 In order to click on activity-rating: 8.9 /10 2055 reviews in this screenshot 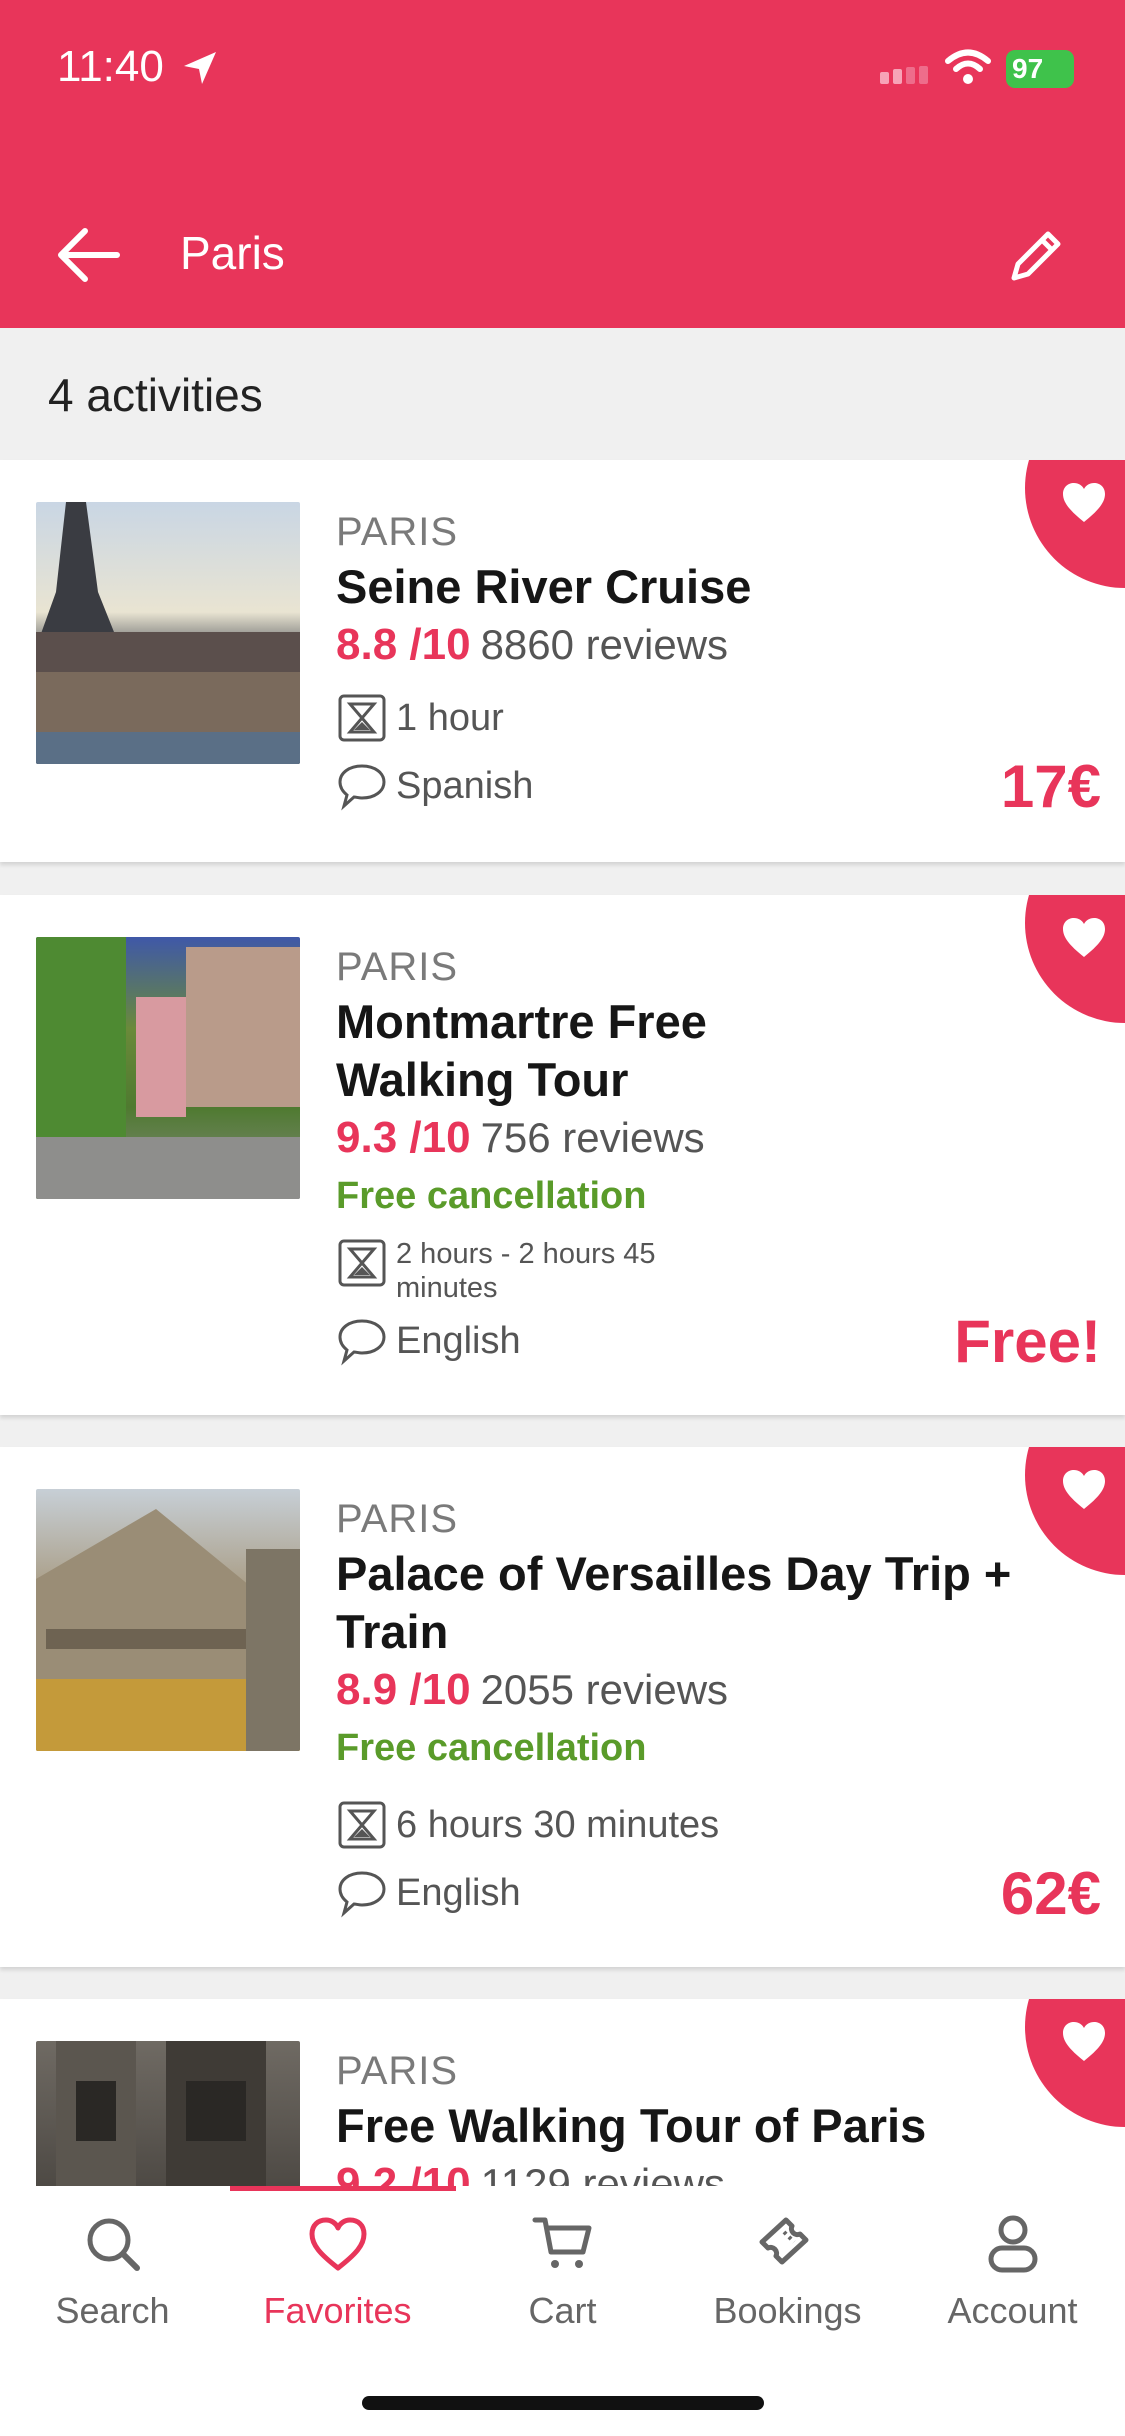, I will do `click(532, 1690)`.